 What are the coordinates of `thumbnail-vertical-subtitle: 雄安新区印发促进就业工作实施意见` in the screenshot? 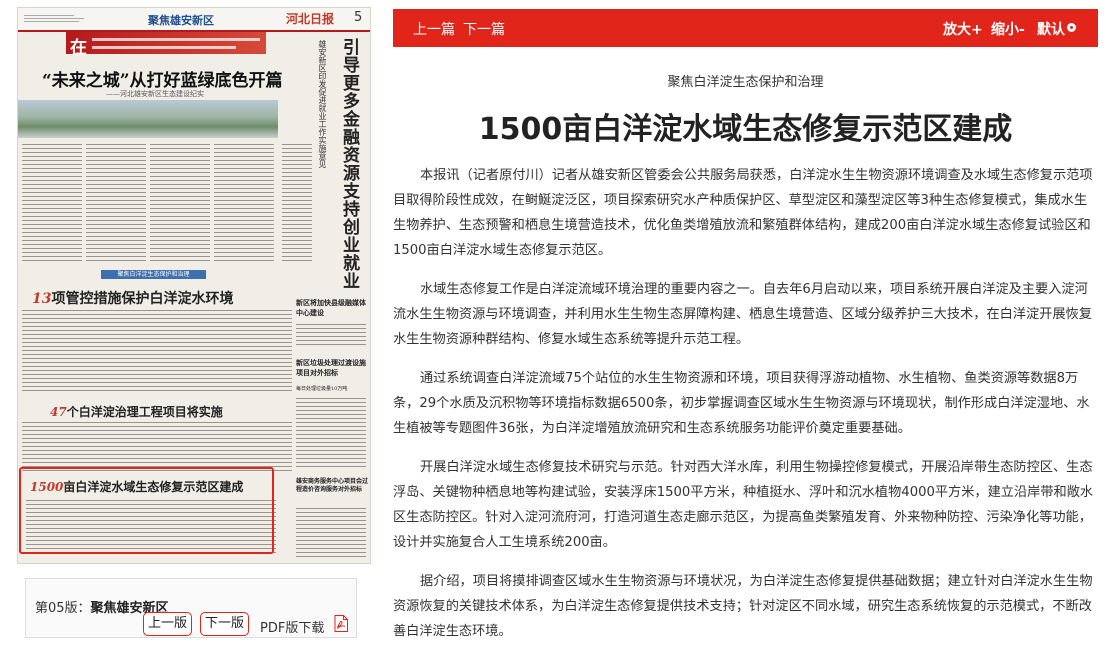 It's located at (322, 104).